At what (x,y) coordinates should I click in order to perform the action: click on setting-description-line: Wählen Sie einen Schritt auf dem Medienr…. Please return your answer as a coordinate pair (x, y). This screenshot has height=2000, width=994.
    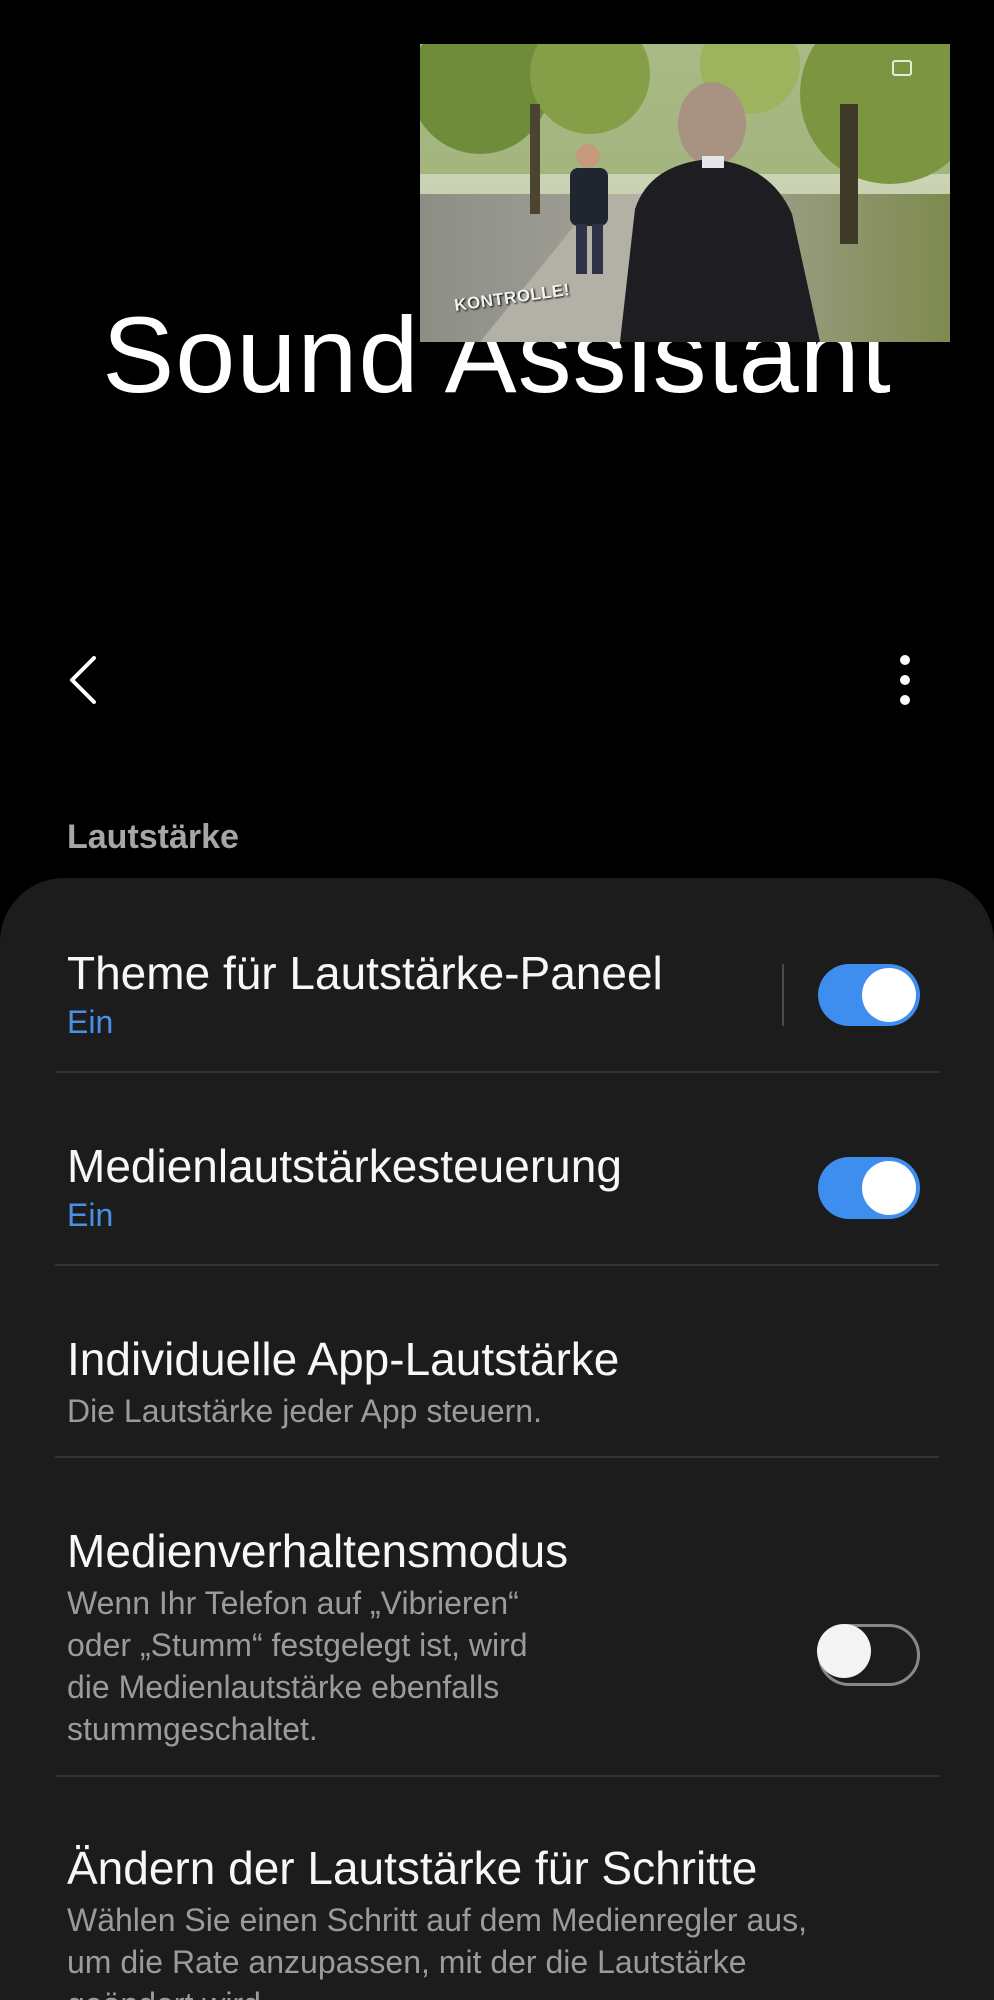
    Looking at the image, I should click on (437, 1920).